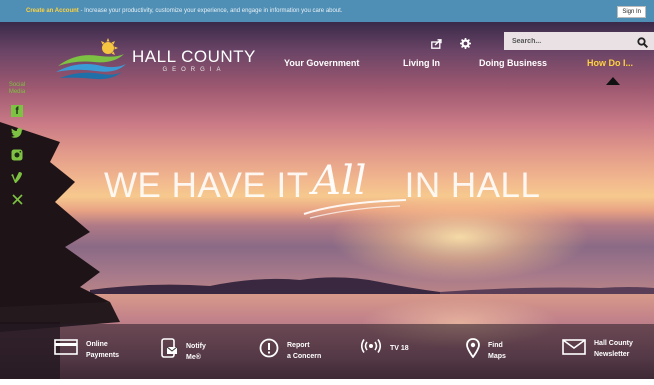 The image size is (654, 385). Describe the element at coordinates (321, 63) in the screenshot. I see `nav-your-government: Your Government` at that location.